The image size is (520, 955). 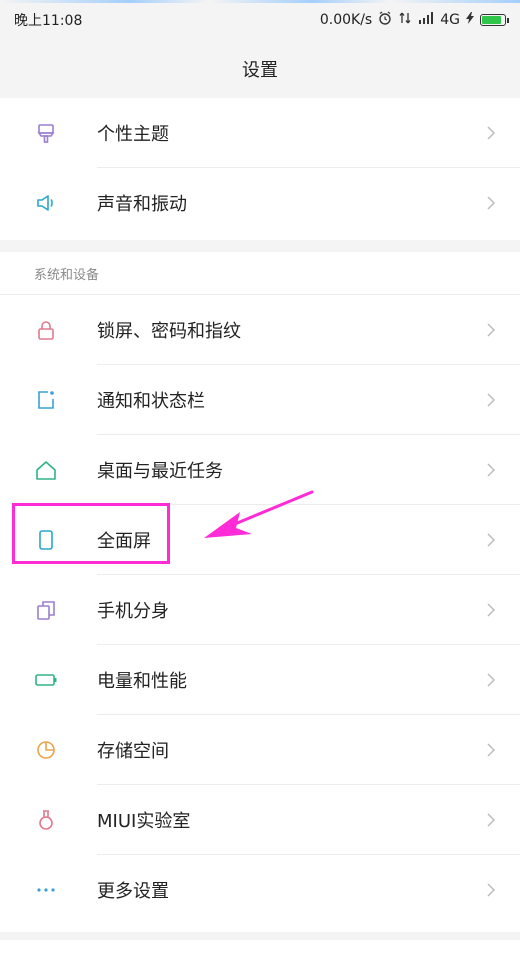 What do you see at coordinates (46, 610) in the screenshot?
I see `dual-app-icon` at bounding box center [46, 610].